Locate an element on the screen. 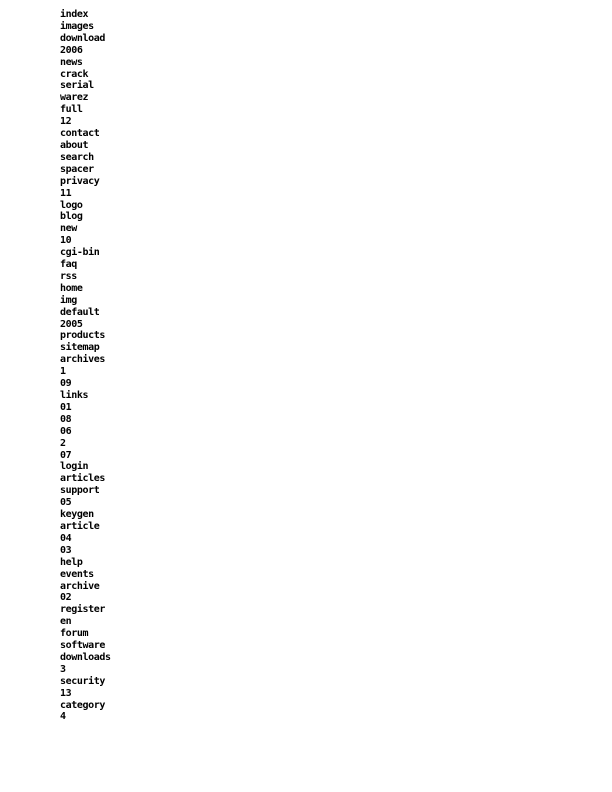 The image size is (612, 792). list-item: 06 is located at coordinates (66, 431).